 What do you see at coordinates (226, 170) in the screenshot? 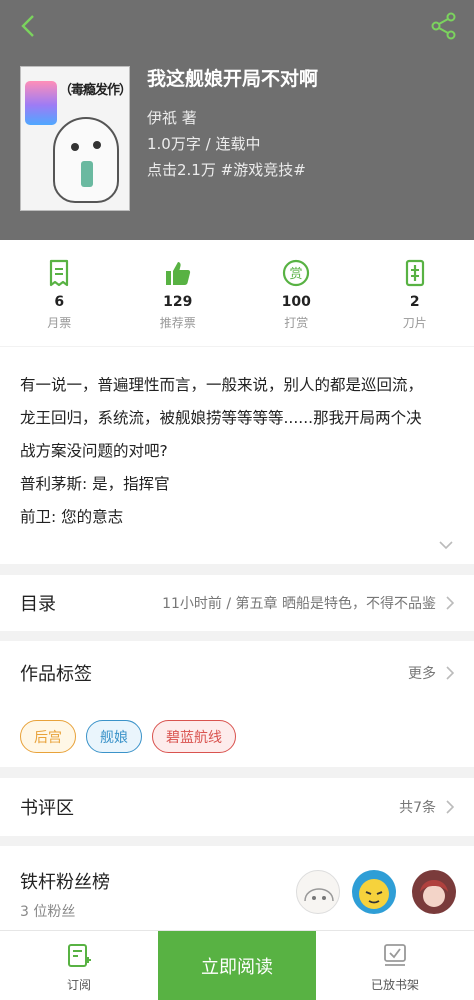
I see `book-clicks-genre: 点击2.1万 #游戏竞技#` at bounding box center [226, 170].